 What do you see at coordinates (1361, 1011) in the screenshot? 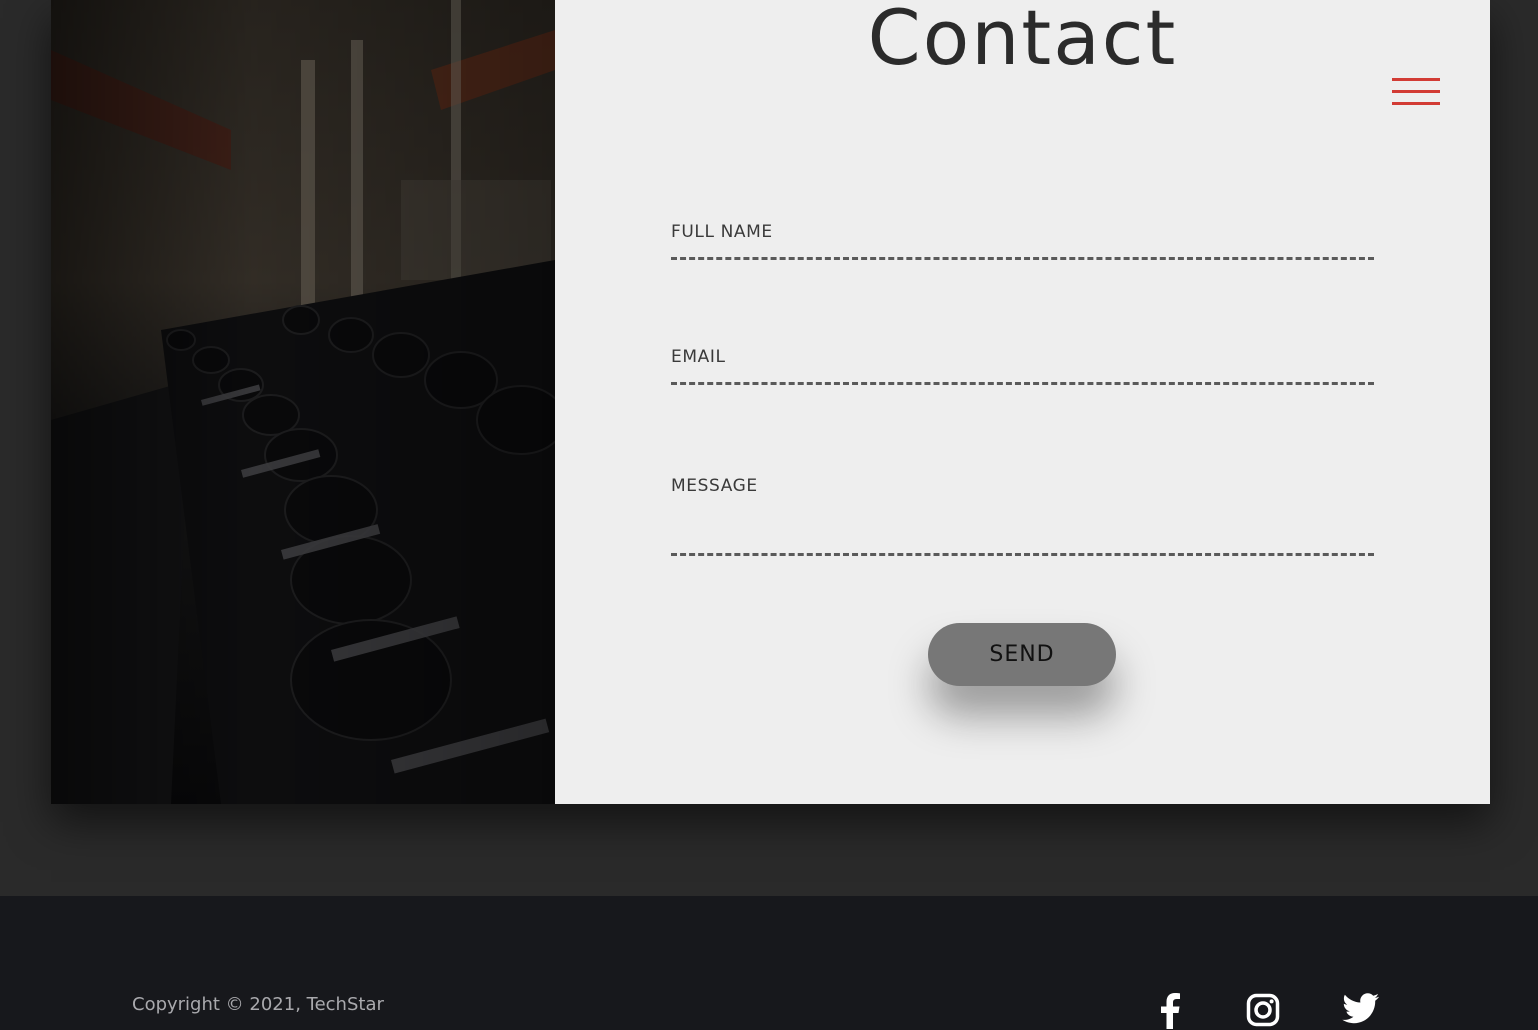
I see `twitter-icon` at bounding box center [1361, 1011].